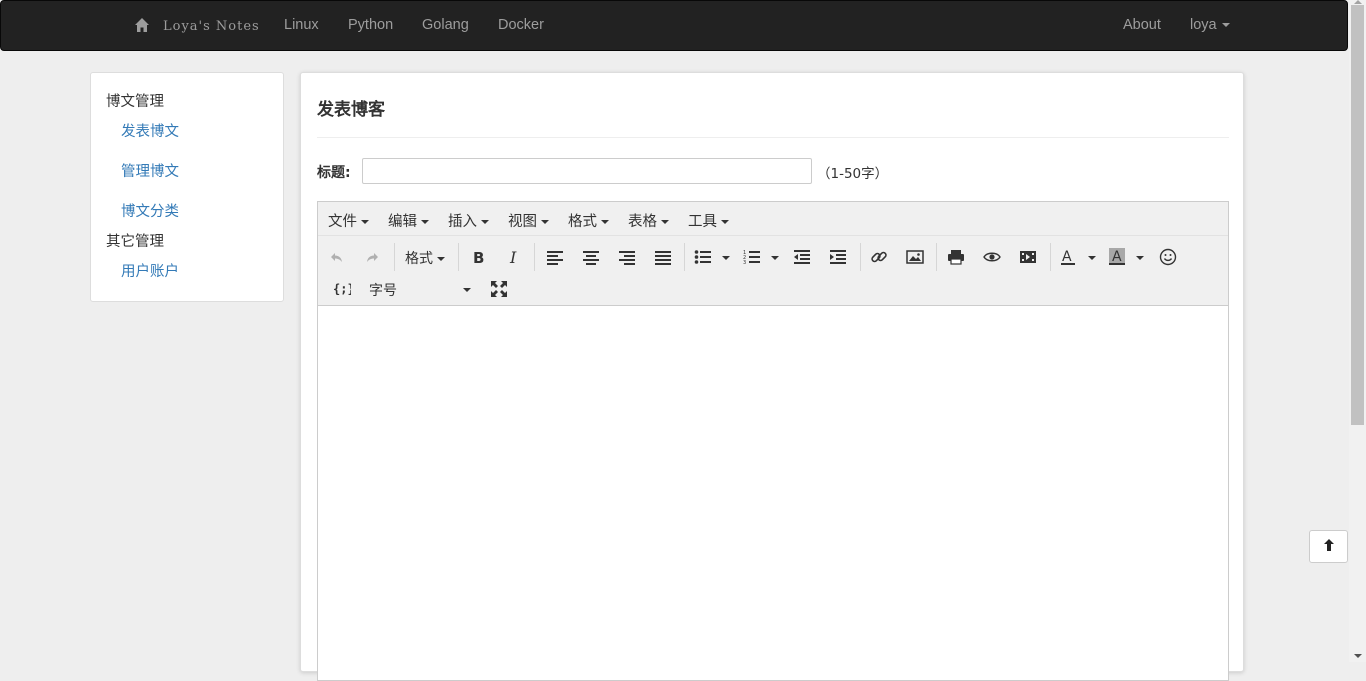  What do you see at coordinates (187, 187) in the screenshot?
I see `sidebar: 博文管理 发表博文 管理博文 博文分类 其它管理 用户账户` at bounding box center [187, 187].